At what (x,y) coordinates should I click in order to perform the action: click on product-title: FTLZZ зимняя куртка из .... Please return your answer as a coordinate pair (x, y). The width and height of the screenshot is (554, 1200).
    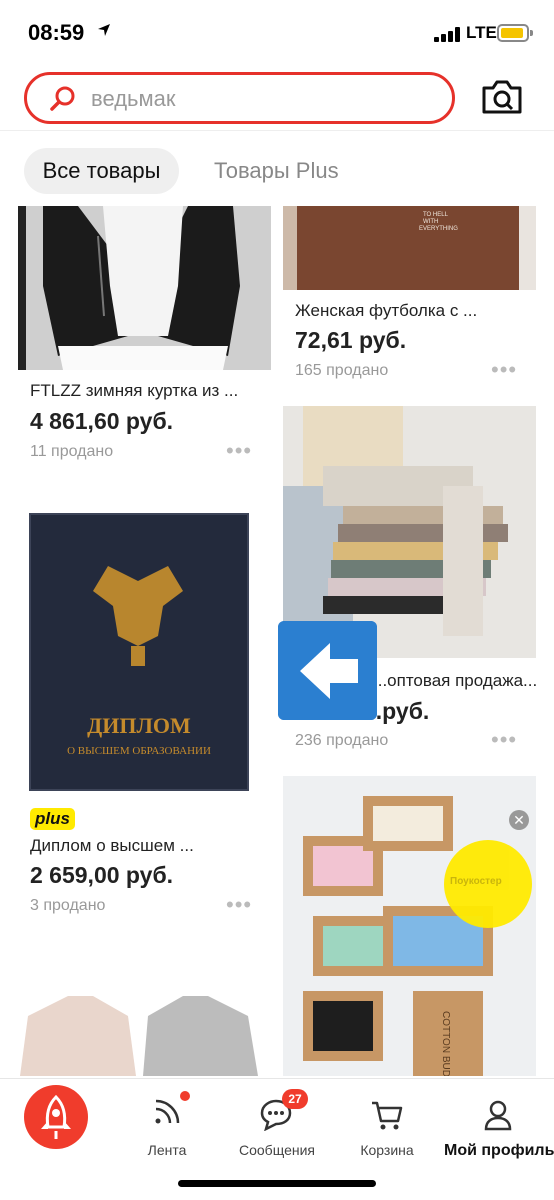
    Looking at the image, I should click on (134, 390).